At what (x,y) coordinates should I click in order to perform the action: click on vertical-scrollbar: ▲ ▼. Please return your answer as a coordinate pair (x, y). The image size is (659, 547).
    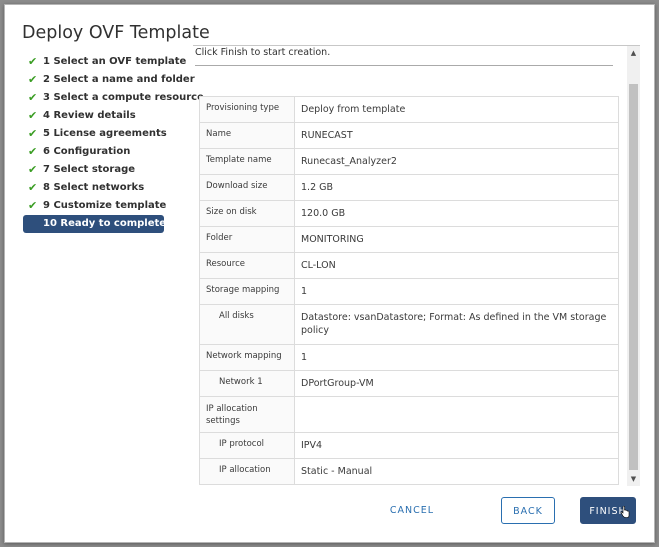
    Looking at the image, I should click on (633, 266).